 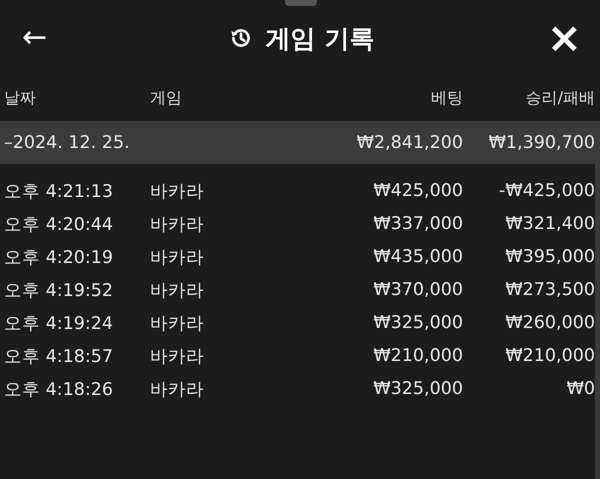 What do you see at coordinates (166, 98) in the screenshot?
I see `column-header: 게임` at bounding box center [166, 98].